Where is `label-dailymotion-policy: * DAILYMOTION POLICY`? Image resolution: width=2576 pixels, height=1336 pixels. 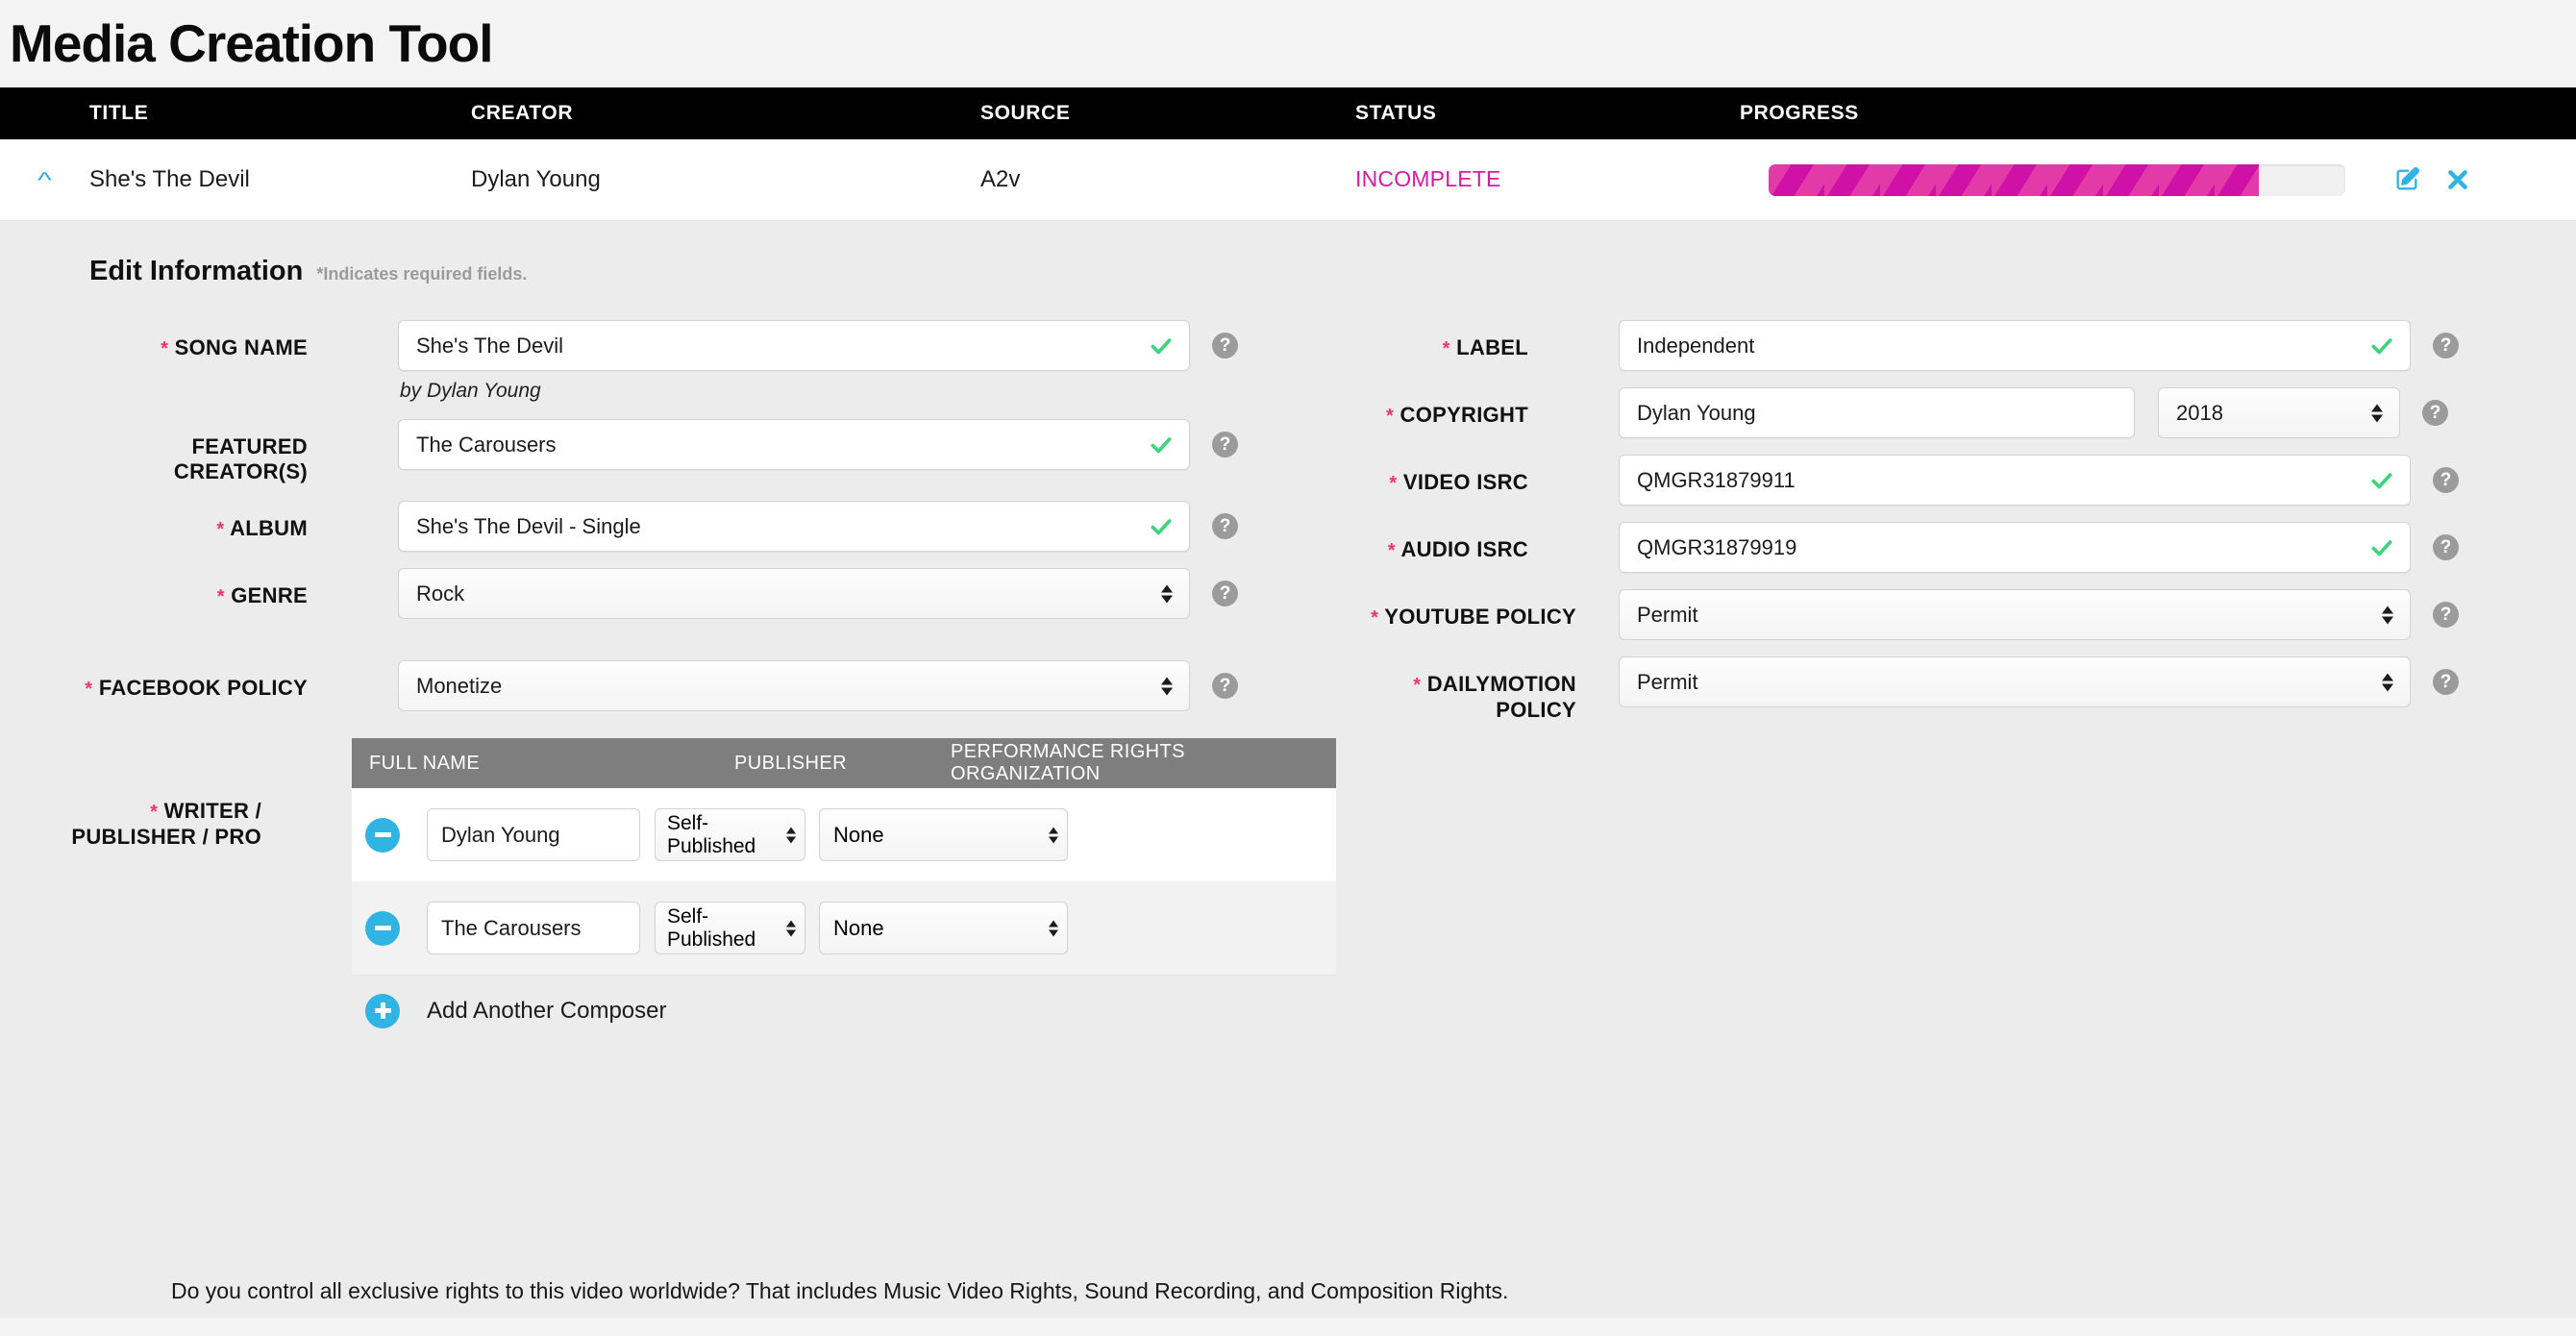
label-dailymotion-policy: * DAILYMOTION POLICY is located at coordinates (1456, 689).